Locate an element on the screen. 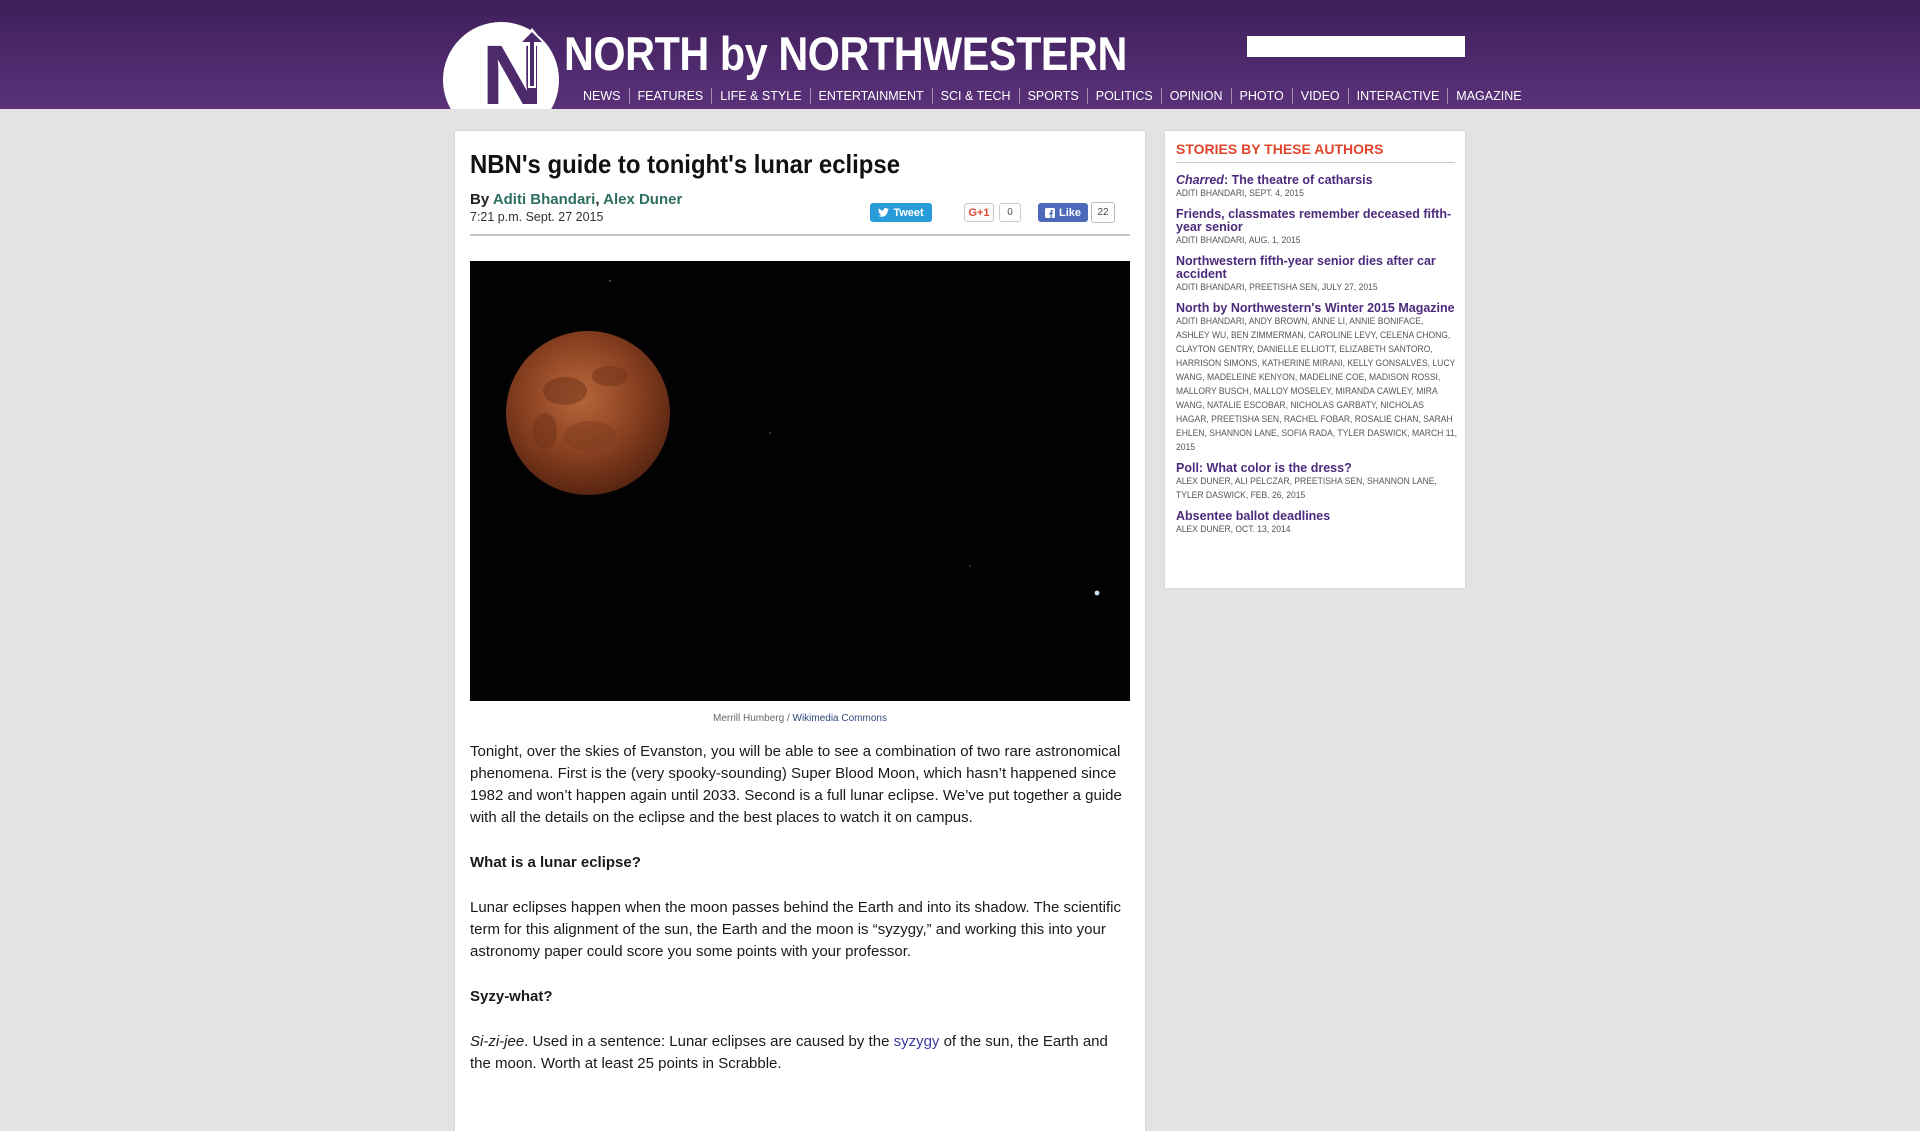 The height and width of the screenshot is (1131, 1920). nav-item-video: VIDEO is located at coordinates (1319, 96).